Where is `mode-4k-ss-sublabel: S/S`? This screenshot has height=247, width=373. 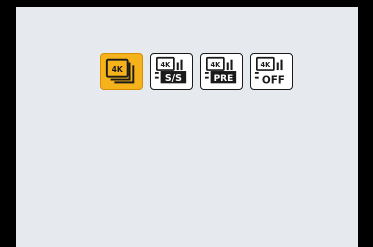 mode-4k-ss-sublabel: S/S is located at coordinates (173, 78).